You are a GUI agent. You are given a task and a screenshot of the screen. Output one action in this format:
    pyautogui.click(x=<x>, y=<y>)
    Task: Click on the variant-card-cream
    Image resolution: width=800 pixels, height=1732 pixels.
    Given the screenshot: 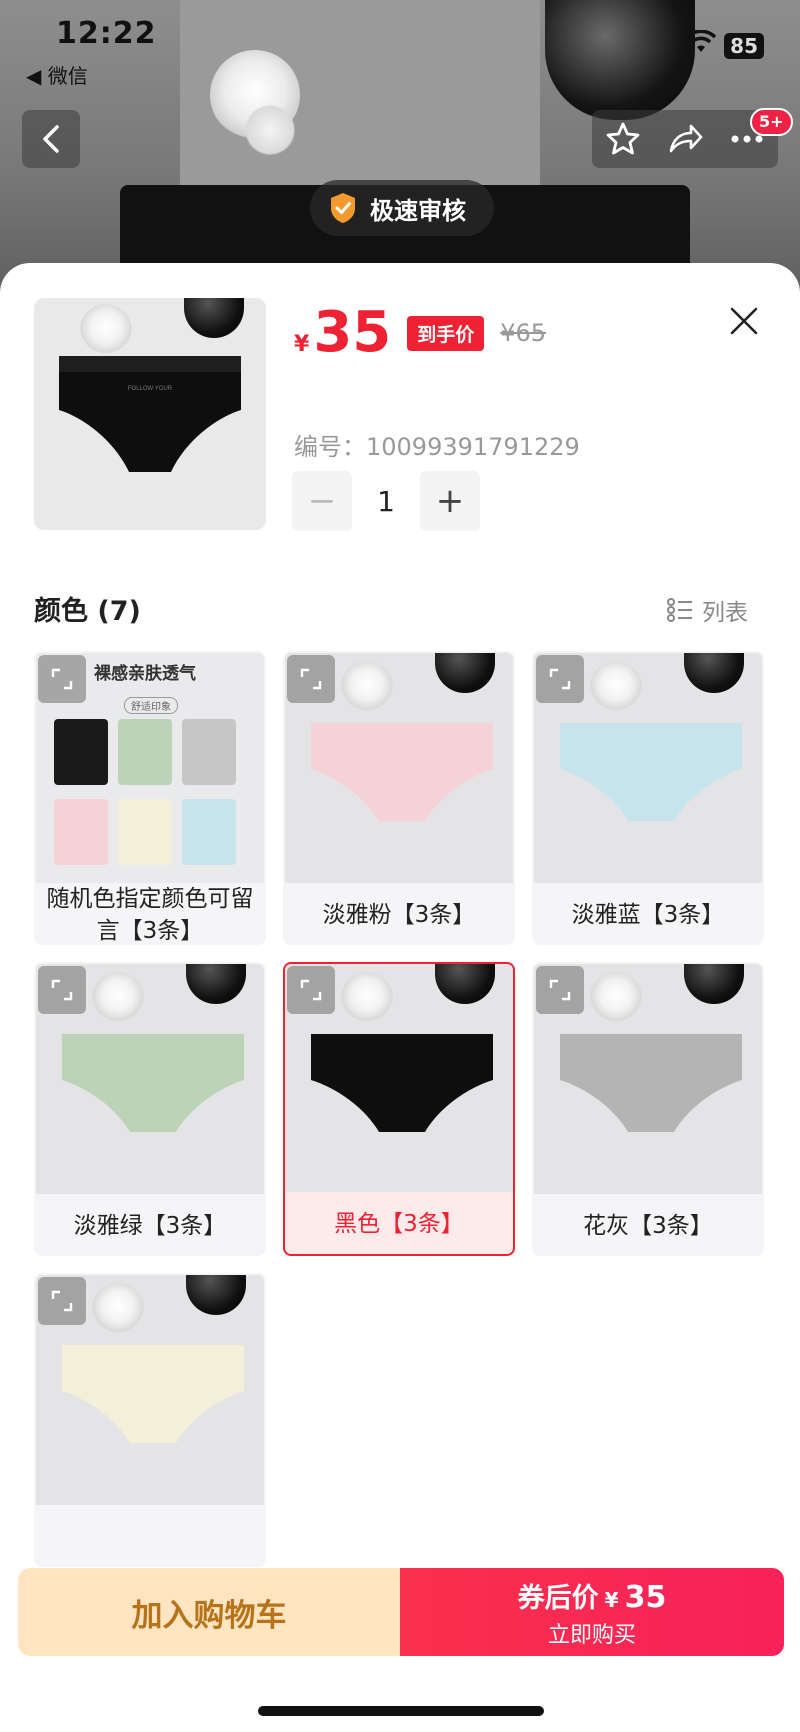 What is the action you would take?
    pyautogui.click(x=150, y=1420)
    